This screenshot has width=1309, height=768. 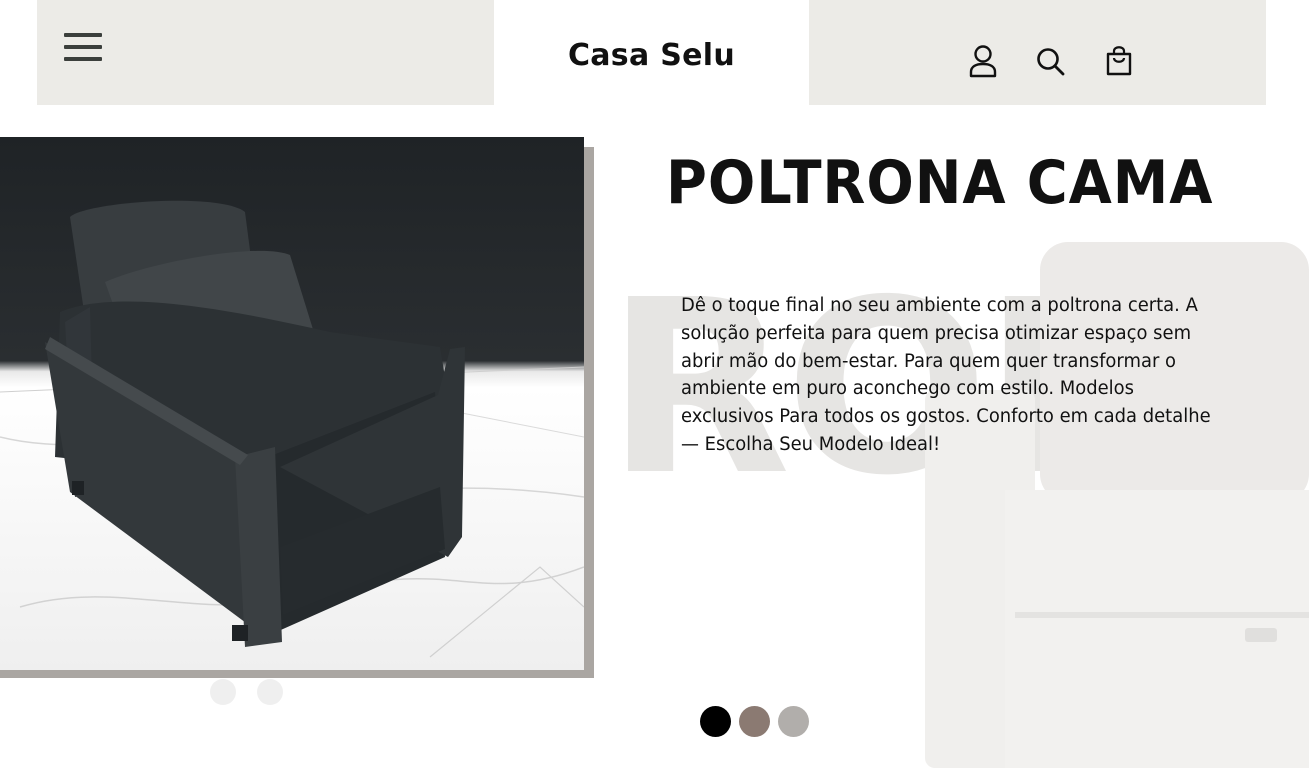 What do you see at coordinates (983, 61) in the screenshot?
I see `user-icon` at bounding box center [983, 61].